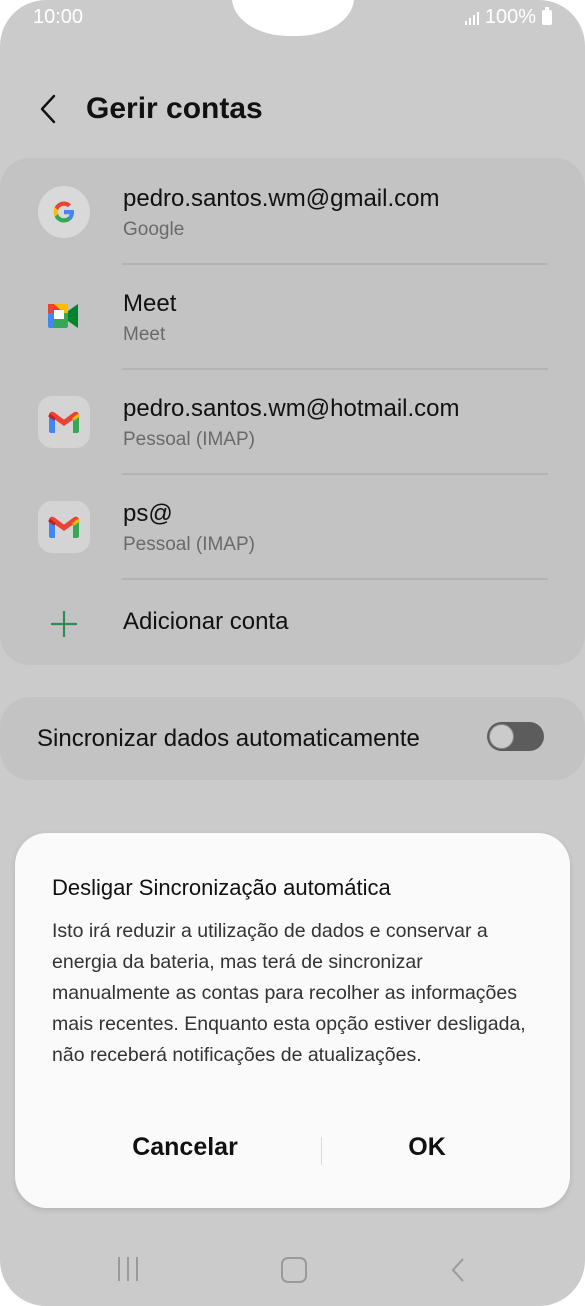 Image resolution: width=585 pixels, height=1306 pixels. Describe the element at coordinates (547, 16) in the screenshot. I see `battery-icon` at that location.